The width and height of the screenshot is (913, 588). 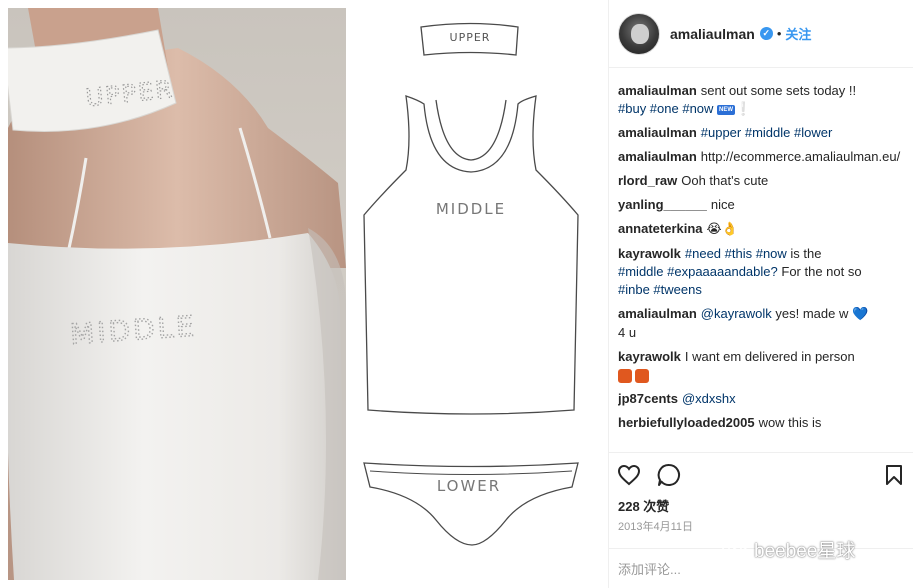 What do you see at coordinates (629, 475) in the screenshot?
I see `heart-icon` at bounding box center [629, 475].